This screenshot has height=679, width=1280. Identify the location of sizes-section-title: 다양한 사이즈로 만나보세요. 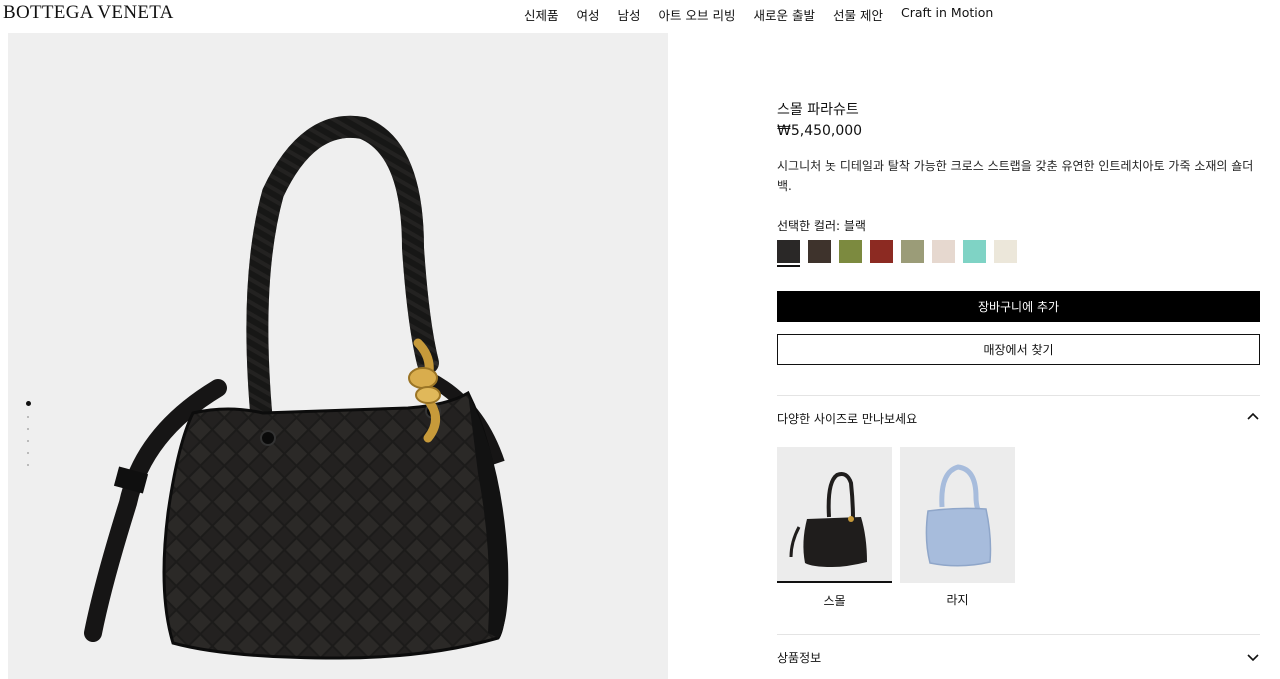
(847, 418).